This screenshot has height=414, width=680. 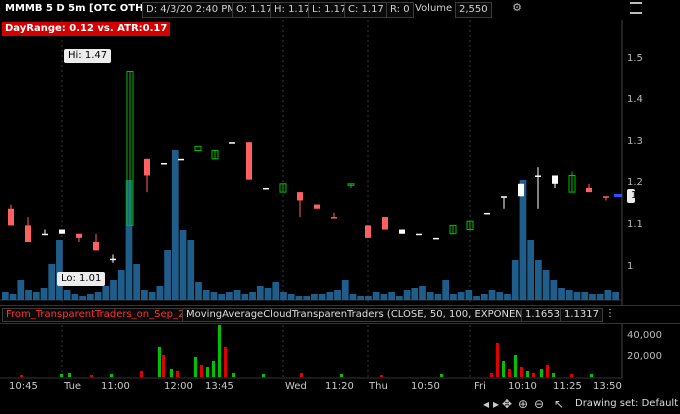 I want to click on y-tick: 1.3, so click(x=635, y=141).